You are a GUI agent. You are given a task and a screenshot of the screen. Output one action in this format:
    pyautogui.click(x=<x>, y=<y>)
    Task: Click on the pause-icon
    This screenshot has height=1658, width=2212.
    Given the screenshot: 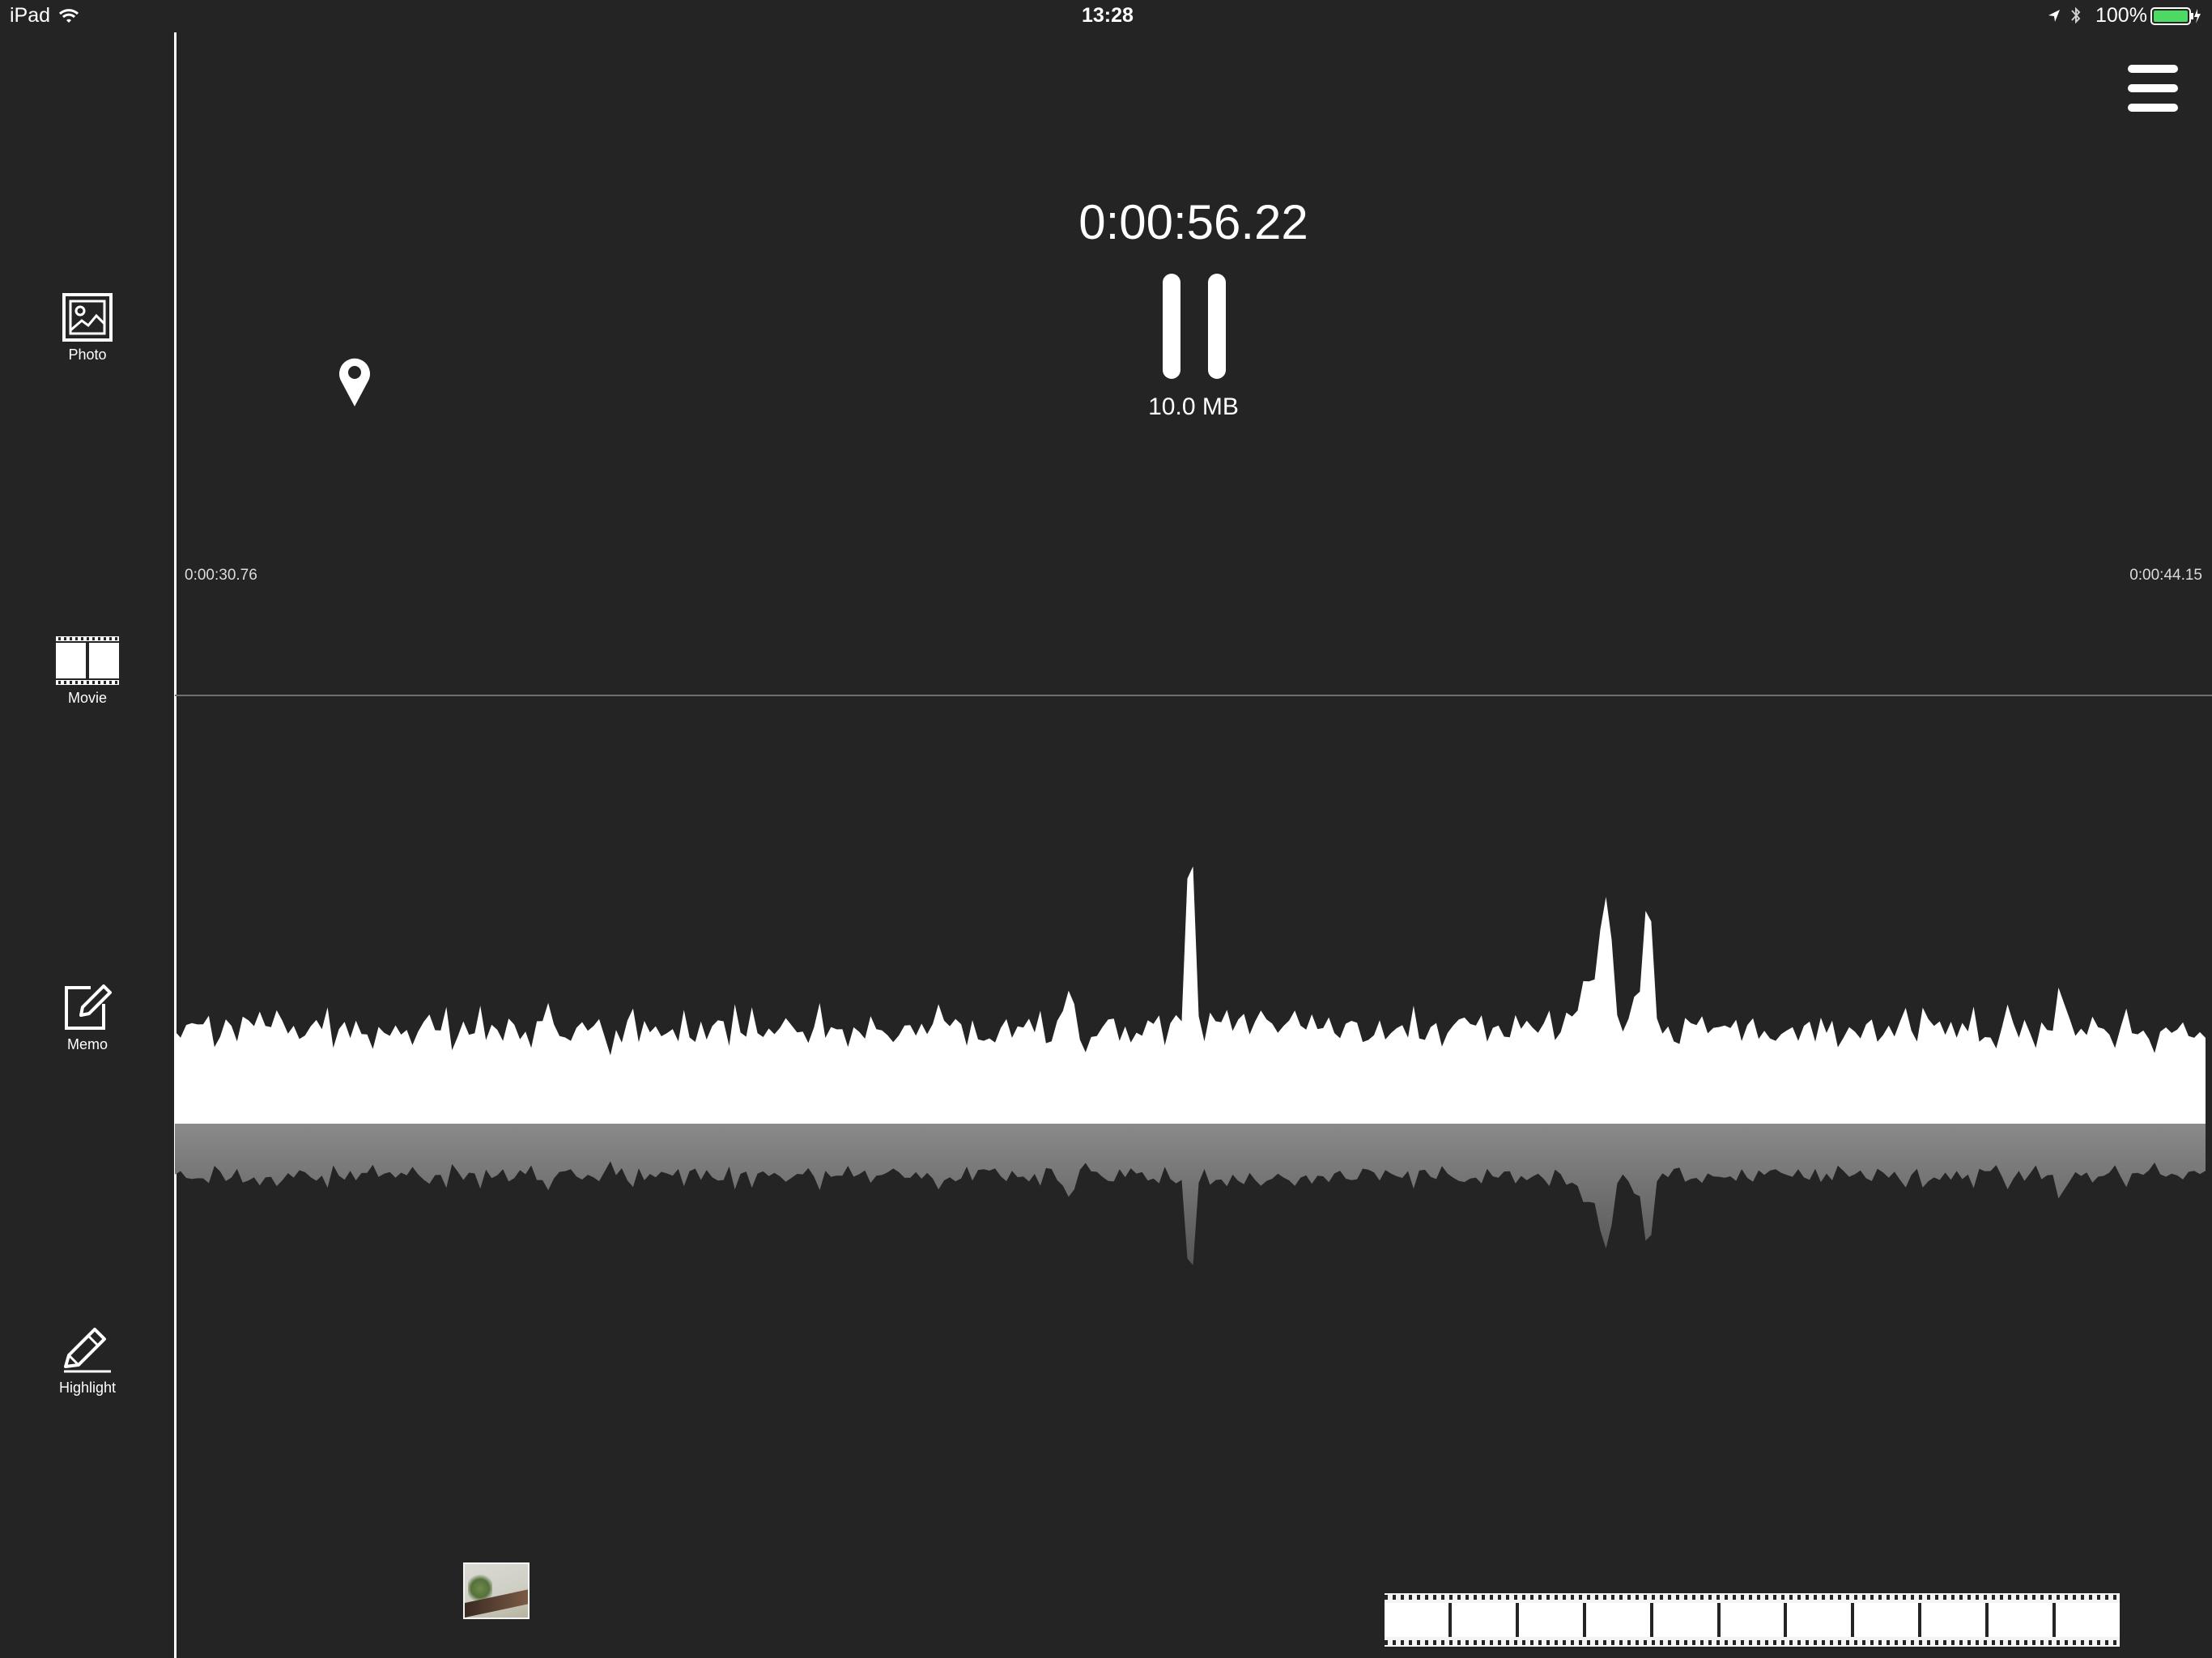 What is the action you would take?
    pyautogui.click(x=1171, y=326)
    